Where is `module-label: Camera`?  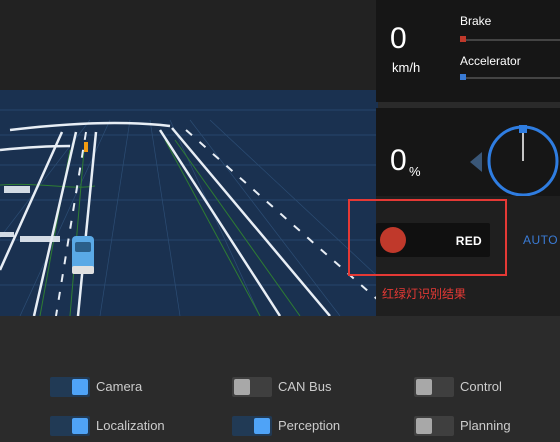
module-label: Camera is located at coordinates (119, 386).